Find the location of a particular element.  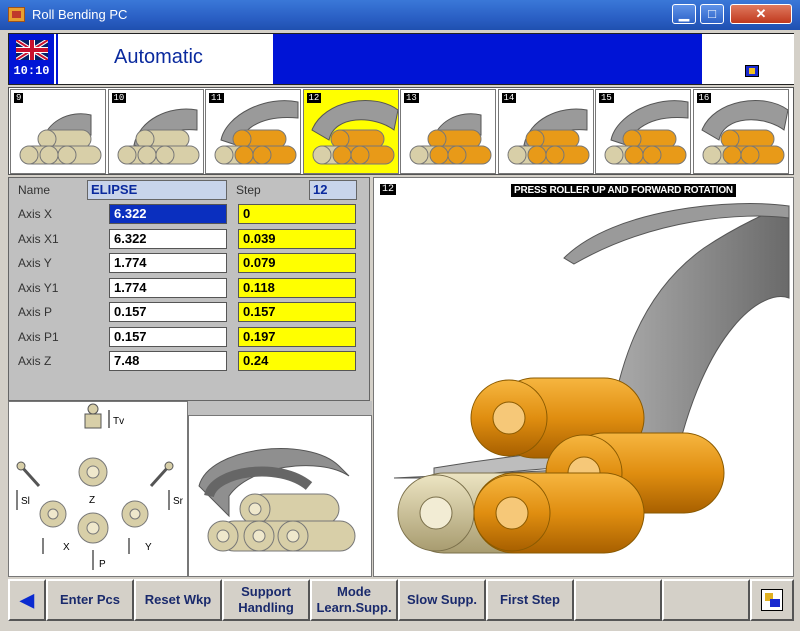

step-thumbnail: 13 is located at coordinates (448, 131).